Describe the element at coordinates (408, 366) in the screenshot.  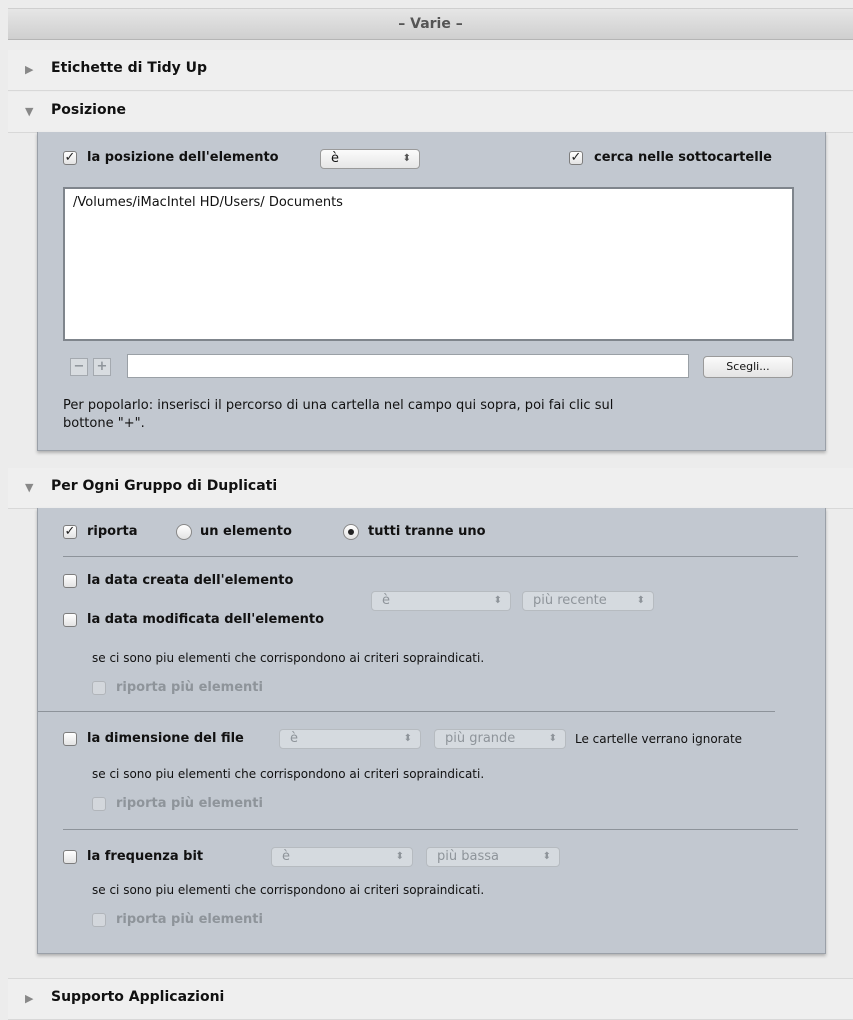
I see `path-input` at that location.